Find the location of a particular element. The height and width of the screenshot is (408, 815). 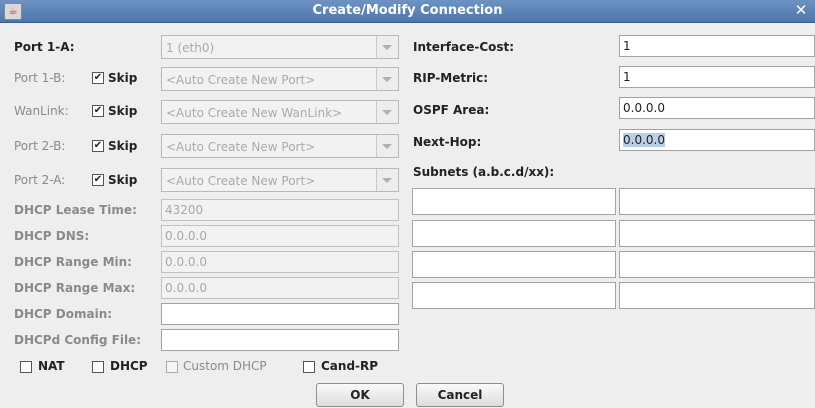

port2b-label: Port 2-B: is located at coordinates (40, 146).